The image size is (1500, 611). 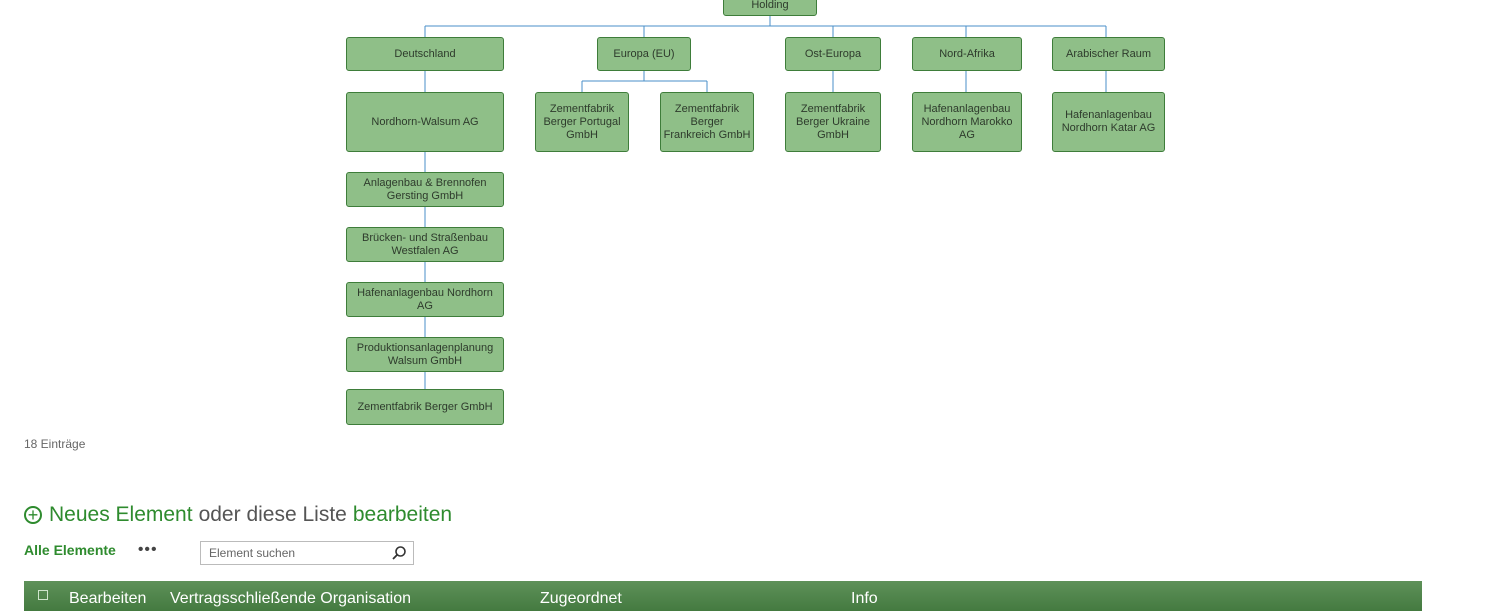 What do you see at coordinates (425, 122) in the screenshot?
I see `org-node-nordhorn-walsum: Nordhorn-Walsum AG` at bounding box center [425, 122].